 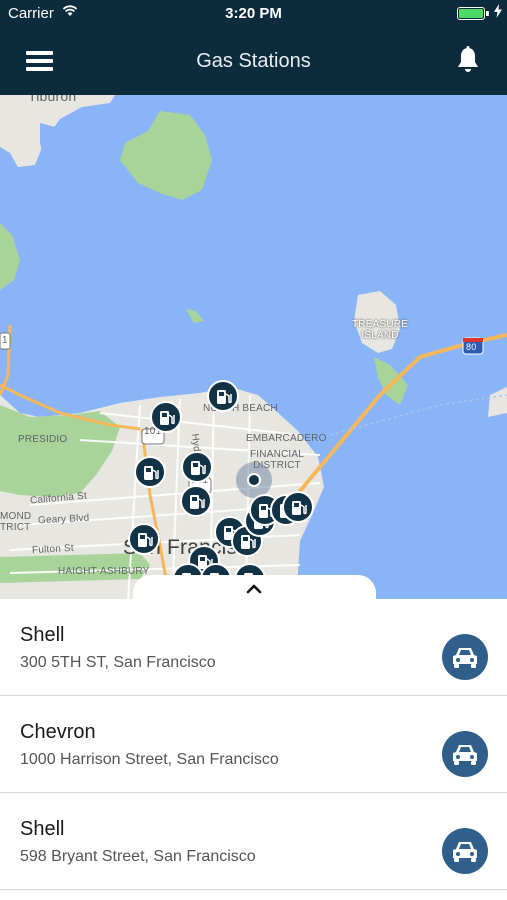 What do you see at coordinates (286, 438) in the screenshot?
I see `map-label-embarcadero: EMBARCADERO` at bounding box center [286, 438].